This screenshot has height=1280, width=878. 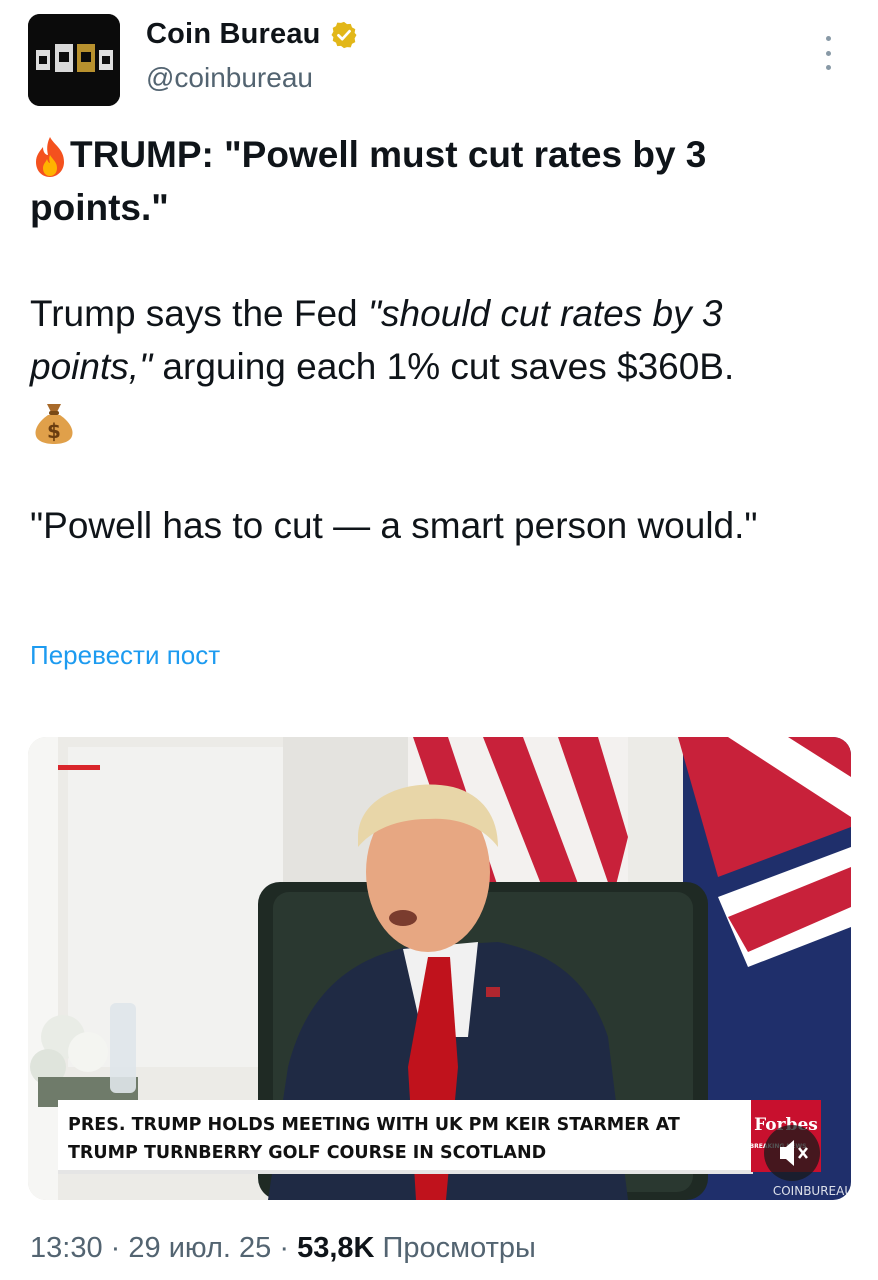 I want to click on coinbureau-watermark: COINBUREAU, so click(x=812, y=1191).